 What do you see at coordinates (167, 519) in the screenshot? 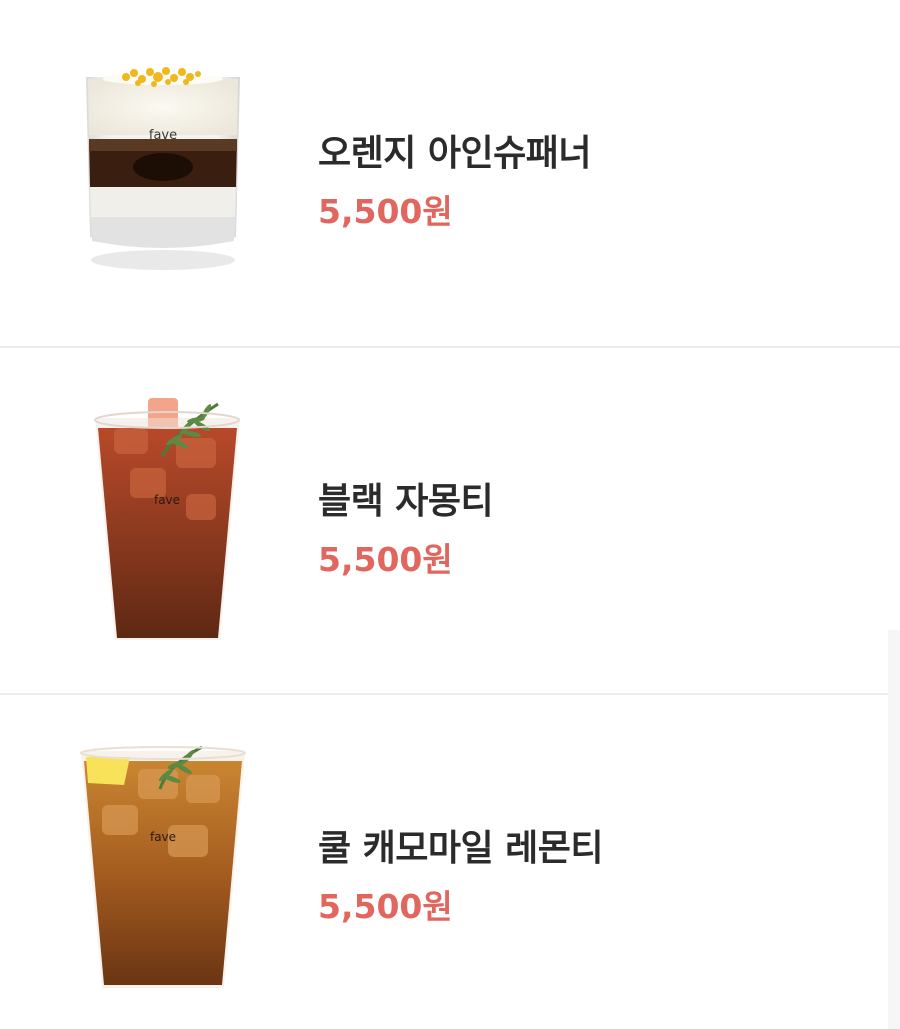
I see `drink-image-grapefruit-tea: fave` at bounding box center [167, 519].